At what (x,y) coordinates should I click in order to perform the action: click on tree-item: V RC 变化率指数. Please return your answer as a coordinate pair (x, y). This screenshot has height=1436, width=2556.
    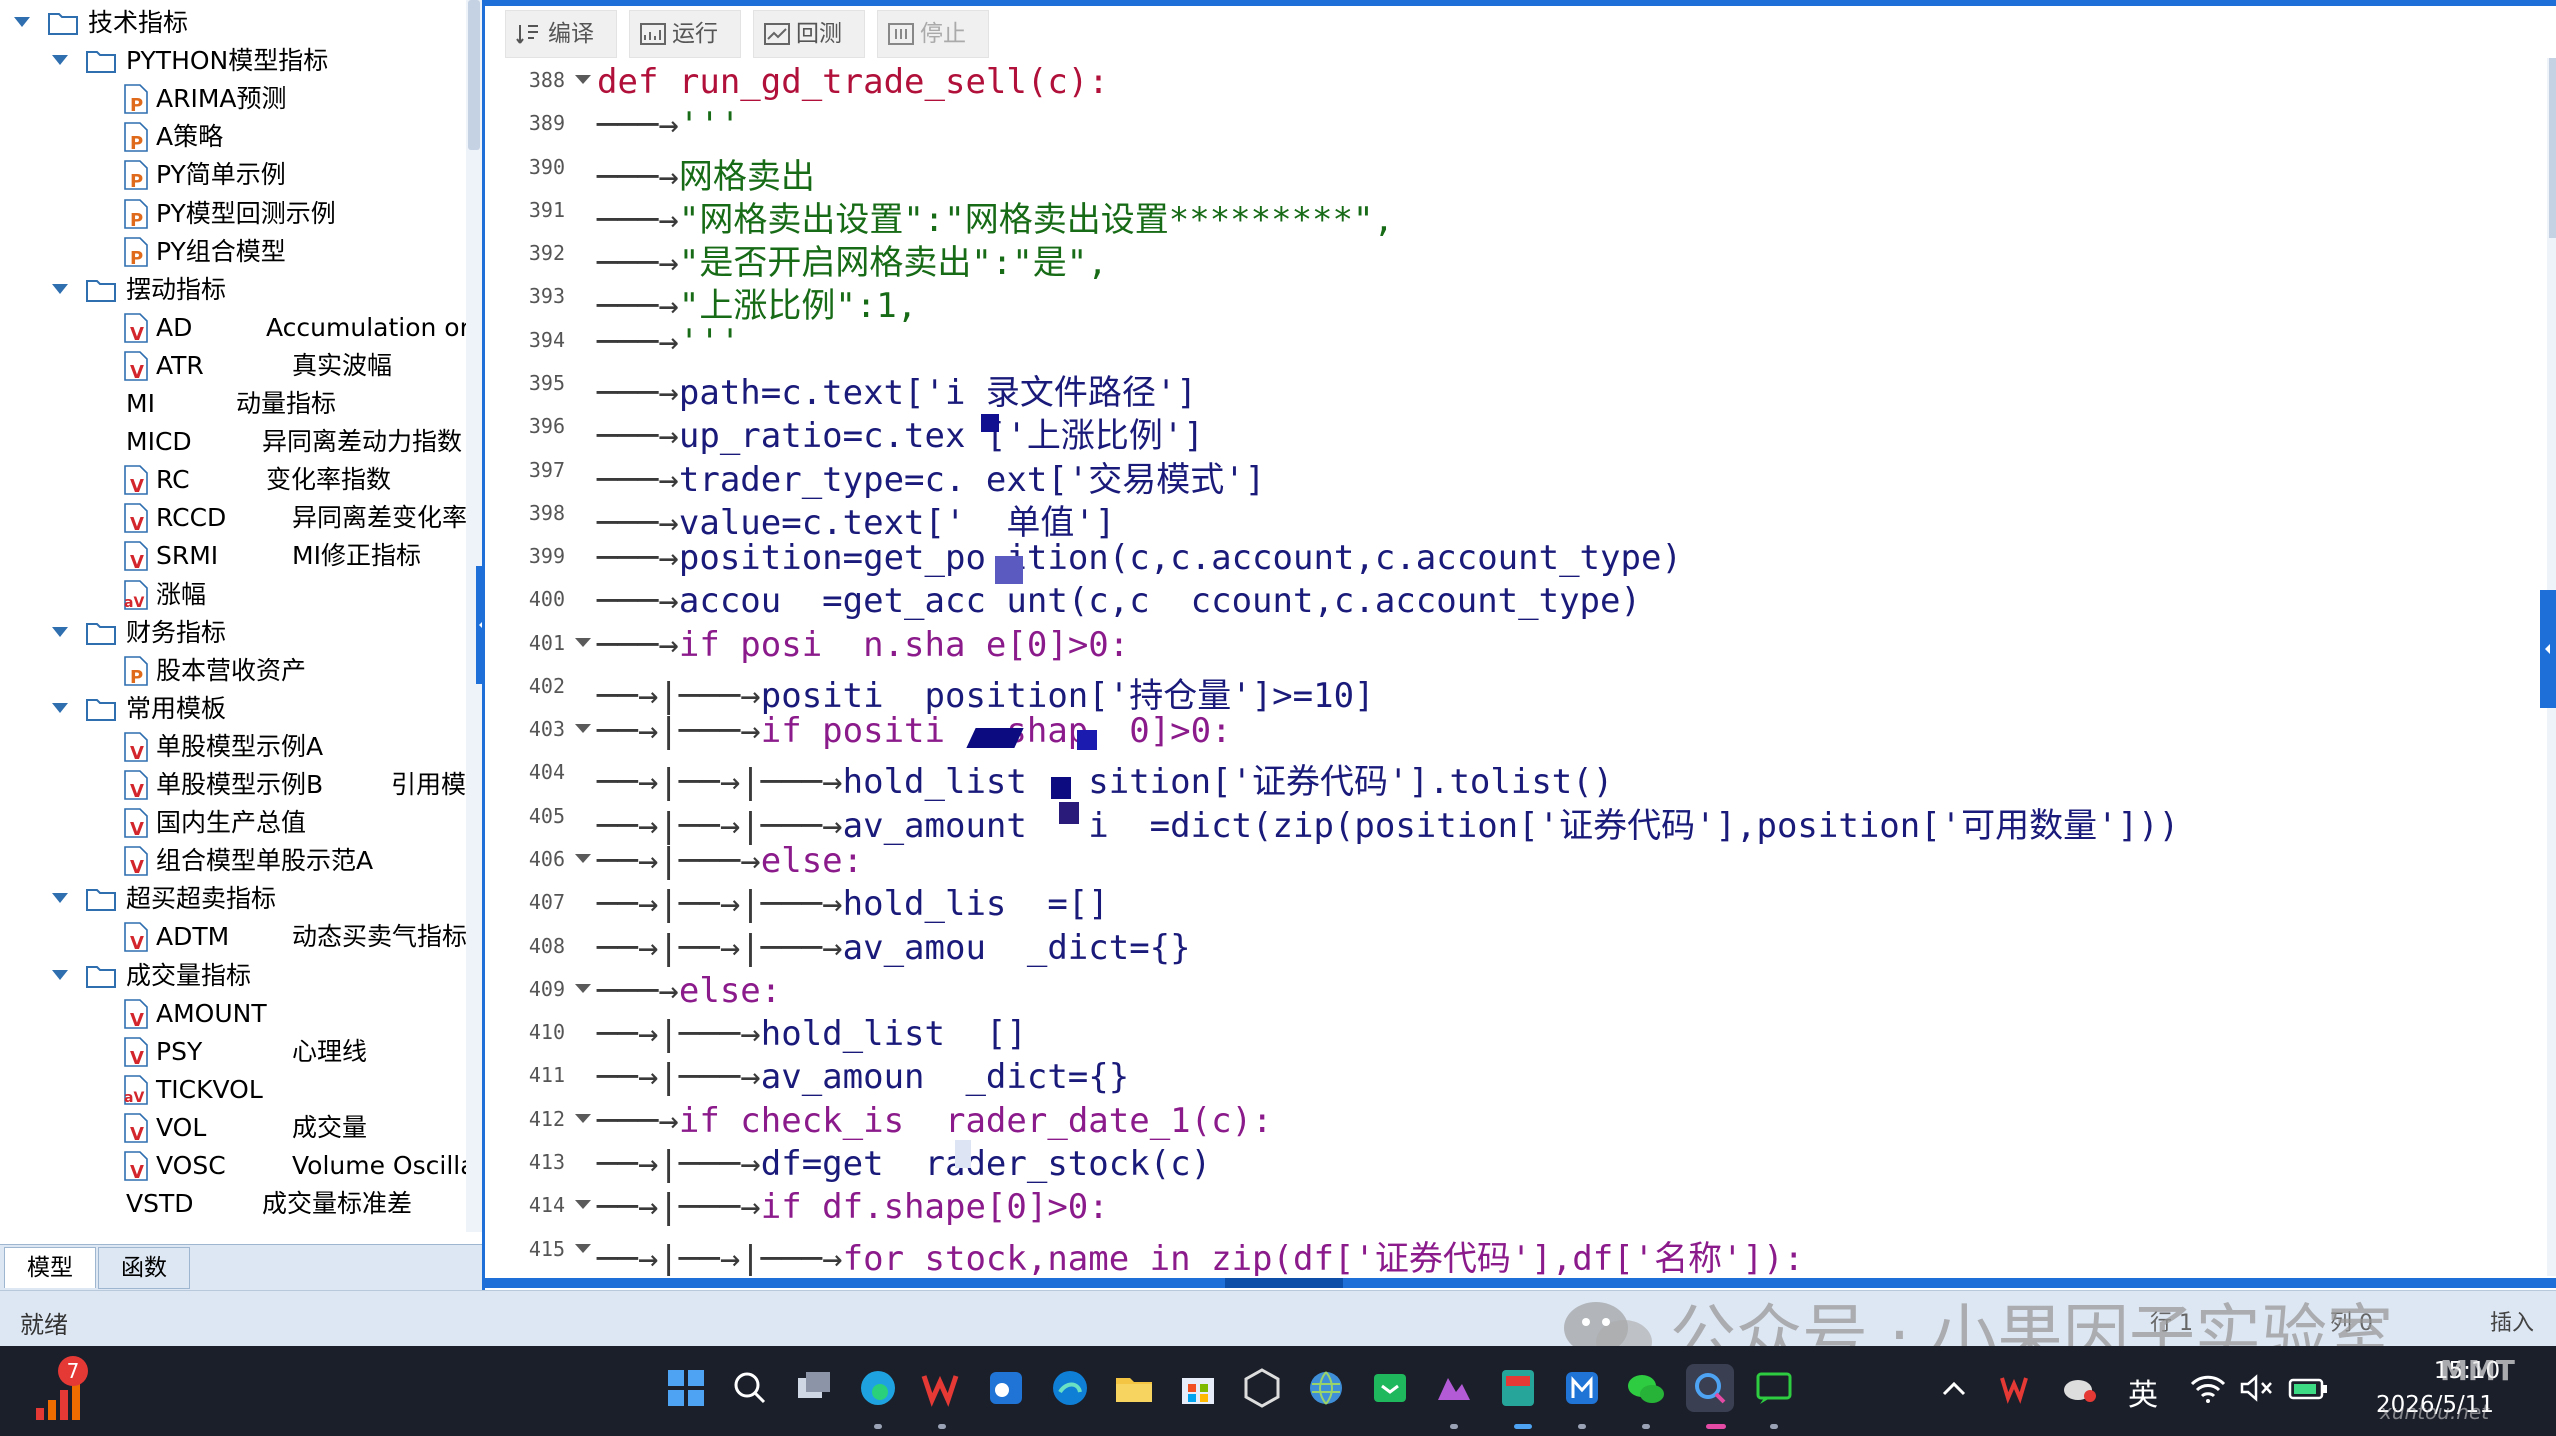
    Looking at the image, I should click on (233, 480).